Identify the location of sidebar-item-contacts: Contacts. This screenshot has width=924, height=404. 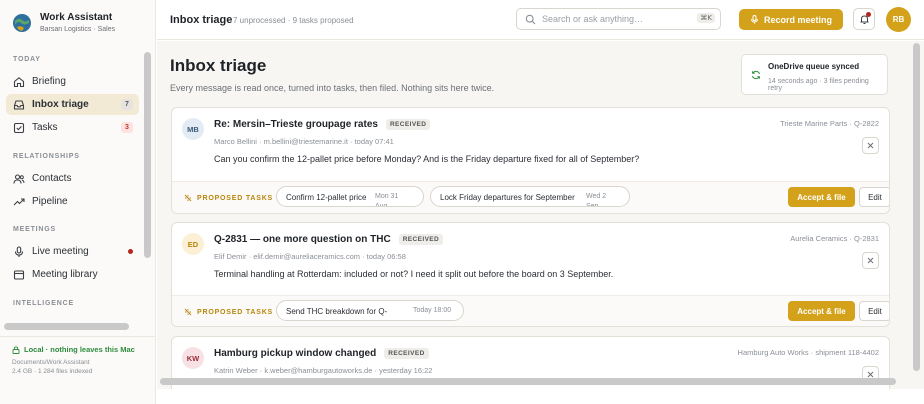
(72, 178).